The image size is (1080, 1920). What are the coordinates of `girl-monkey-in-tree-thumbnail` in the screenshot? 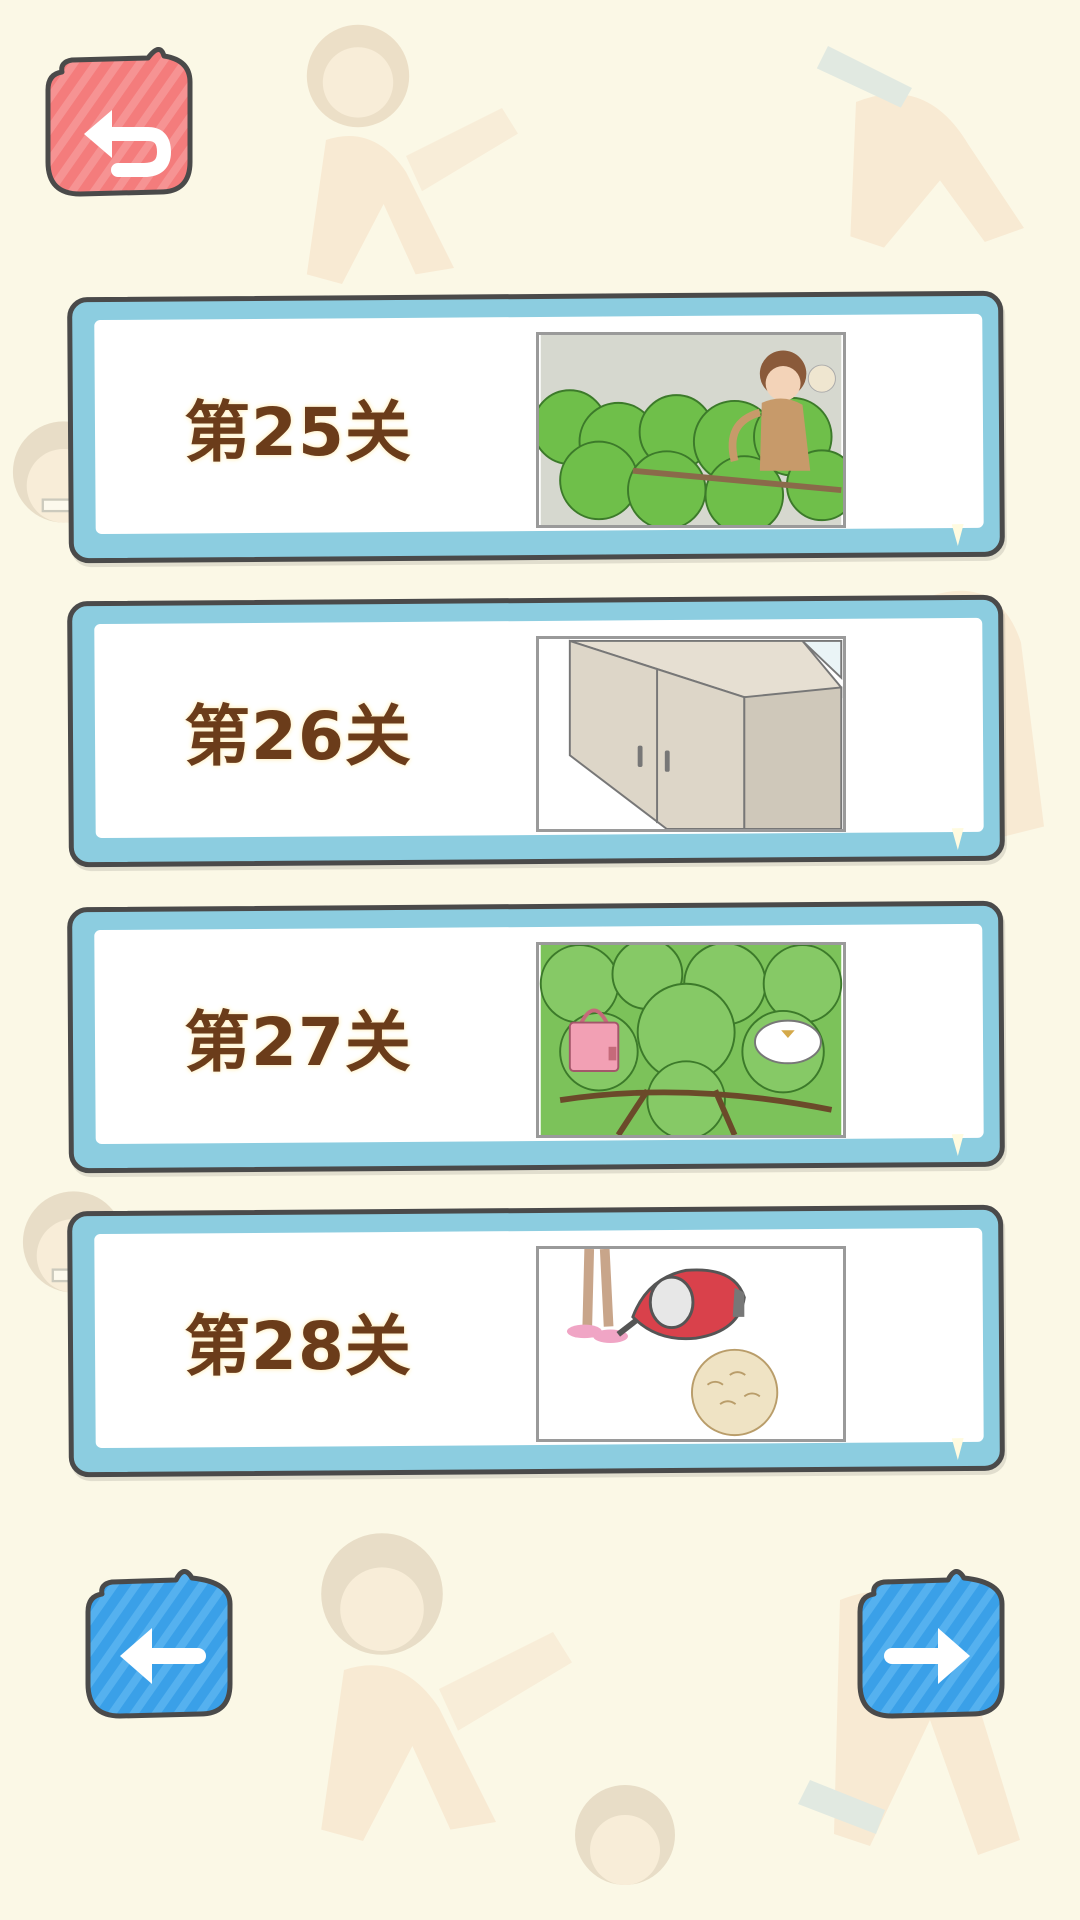 It's located at (691, 430).